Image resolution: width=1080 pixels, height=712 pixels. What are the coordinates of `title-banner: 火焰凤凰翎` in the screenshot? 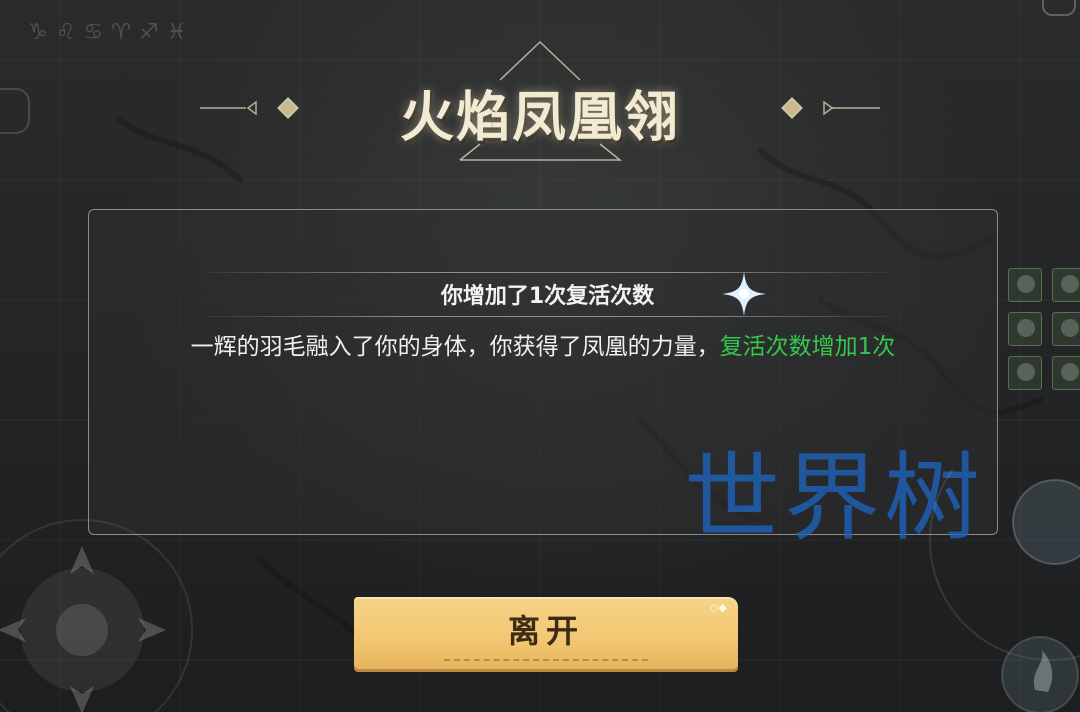 It's located at (540, 105).